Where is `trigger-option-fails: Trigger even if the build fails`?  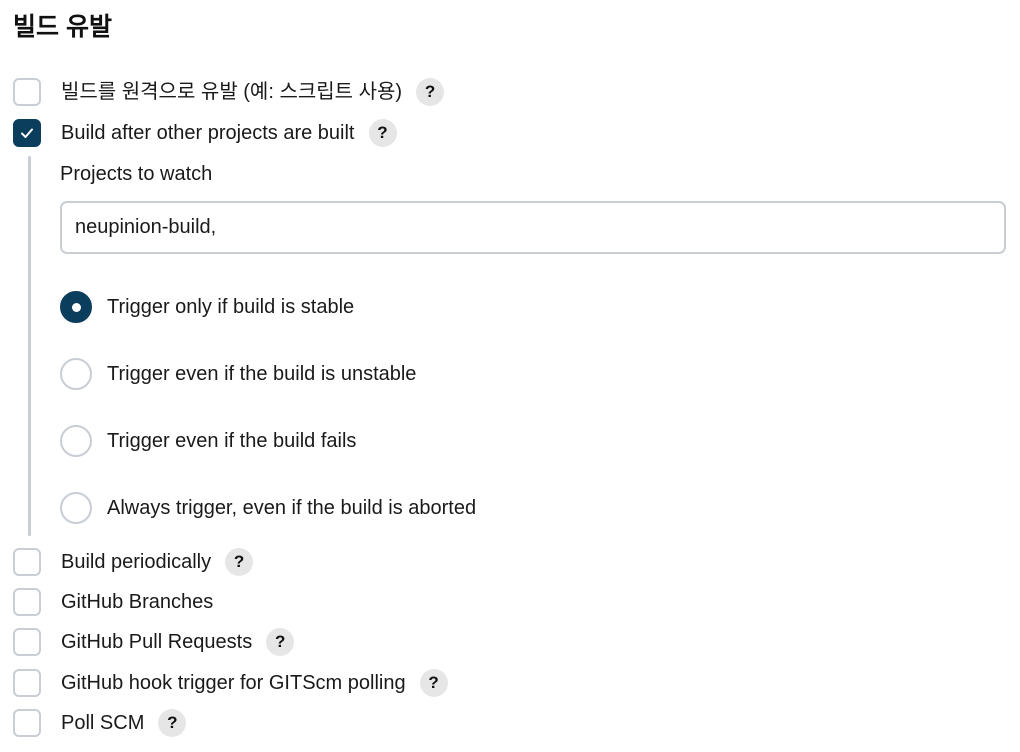
trigger-option-fails: Trigger even if the build fails is located at coordinates (208, 441).